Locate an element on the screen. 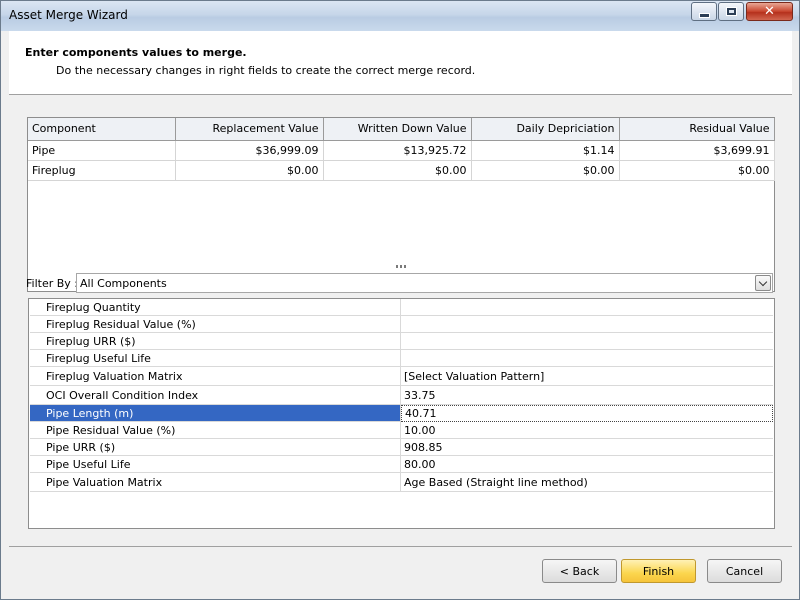 The image size is (800, 600). property-row: Pipe URR ($) 908.85 is located at coordinates (401, 447).